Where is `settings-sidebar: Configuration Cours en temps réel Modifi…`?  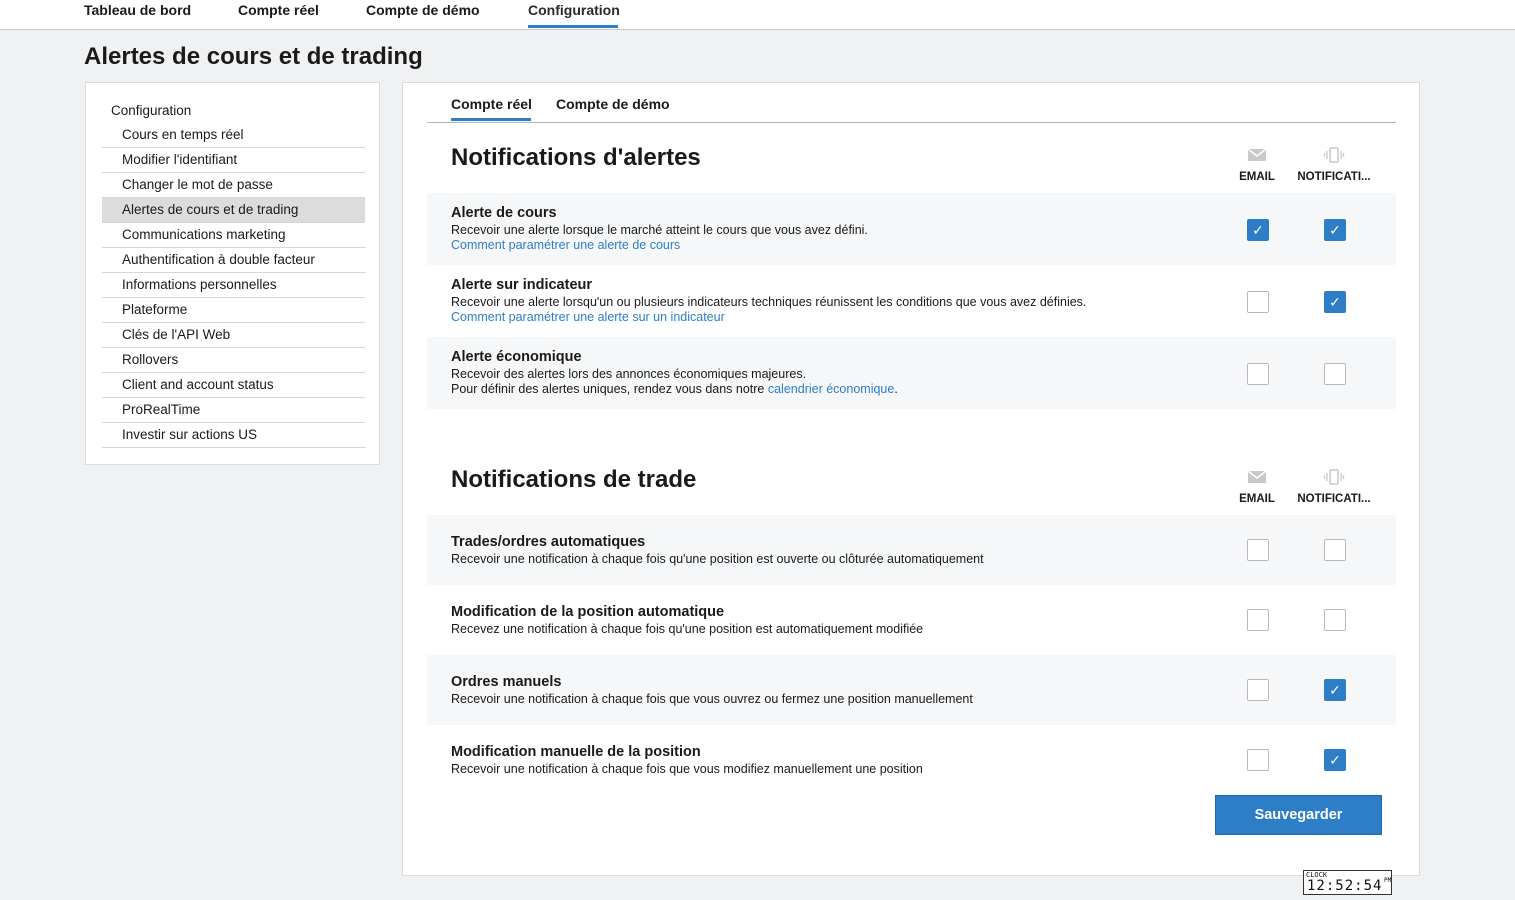
settings-sidebar: Configuration Cours en temps réel Modifi… is located at coordinates (232, 273).